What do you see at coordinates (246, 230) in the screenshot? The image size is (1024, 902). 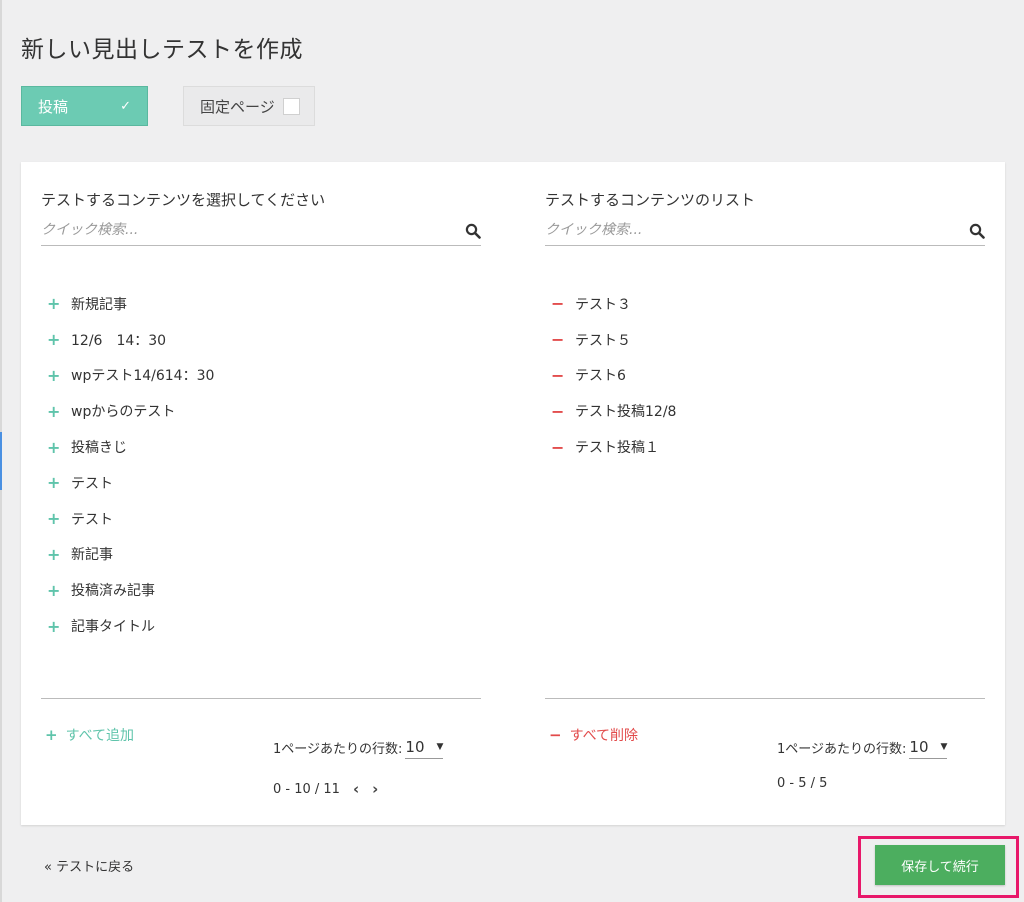 I see `available-search-input` at bounding box center [246, 230].